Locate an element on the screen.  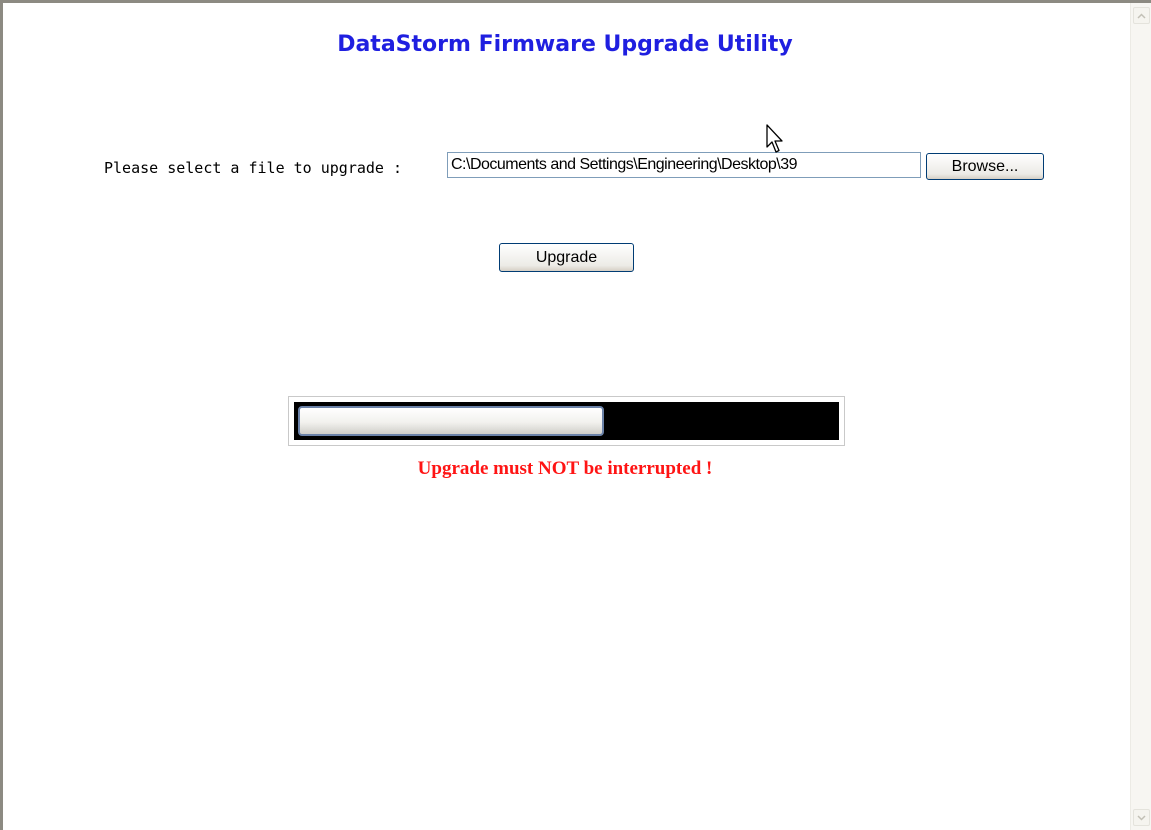
progress-track is located at coordinates (566, 421).